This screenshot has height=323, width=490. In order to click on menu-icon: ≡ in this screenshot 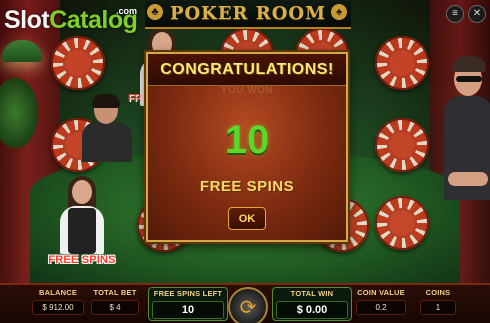, I will do `click(455, 14)`.